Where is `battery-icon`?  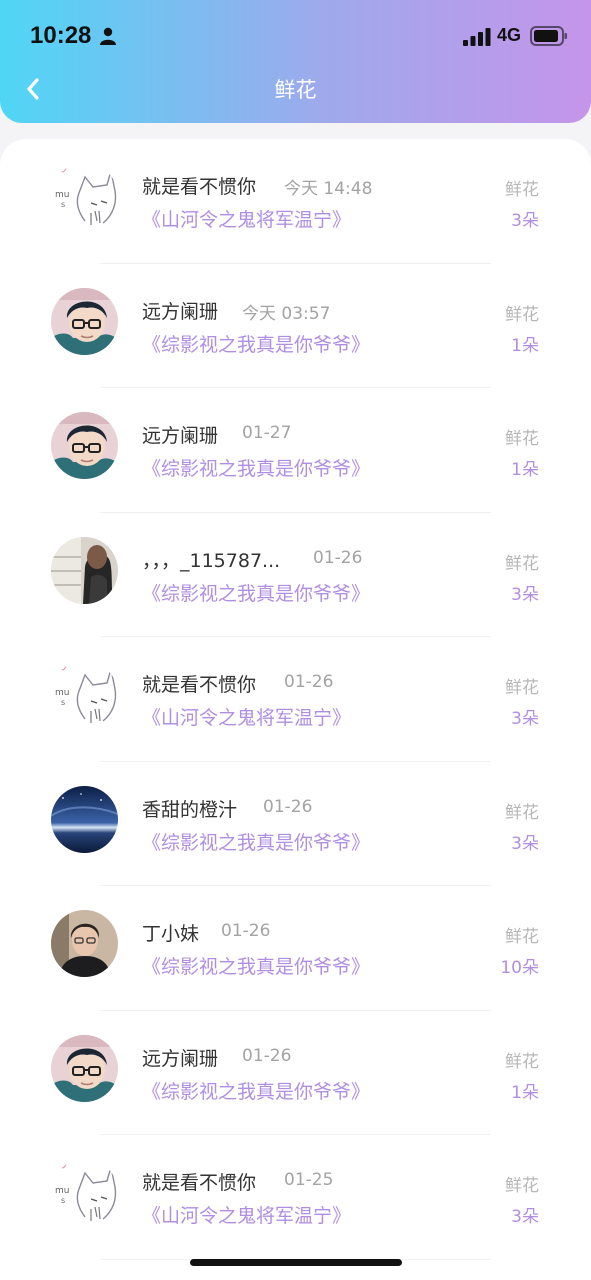 battery-icon is located at coordinates (548, 36).